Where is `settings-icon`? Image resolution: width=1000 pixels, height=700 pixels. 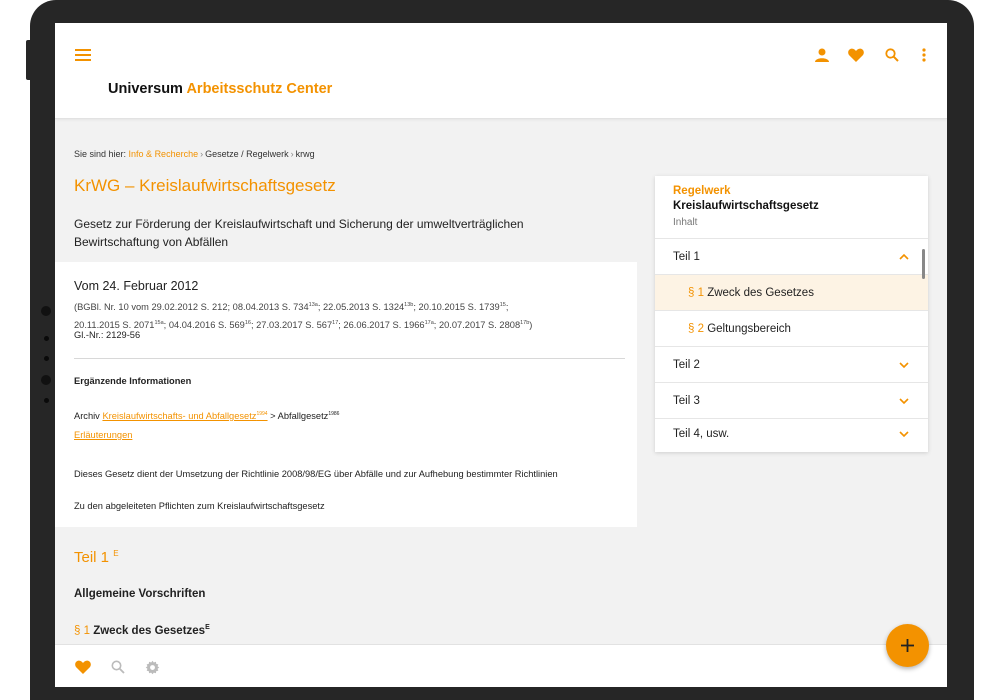
settings-icon is located at coordinates (152, 667).